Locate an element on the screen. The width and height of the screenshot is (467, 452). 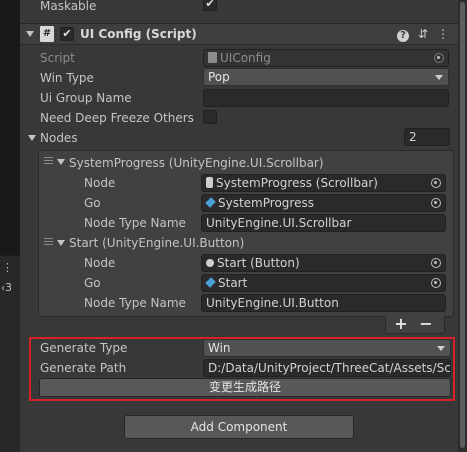
button-icon is located at coordinates (210, 263).